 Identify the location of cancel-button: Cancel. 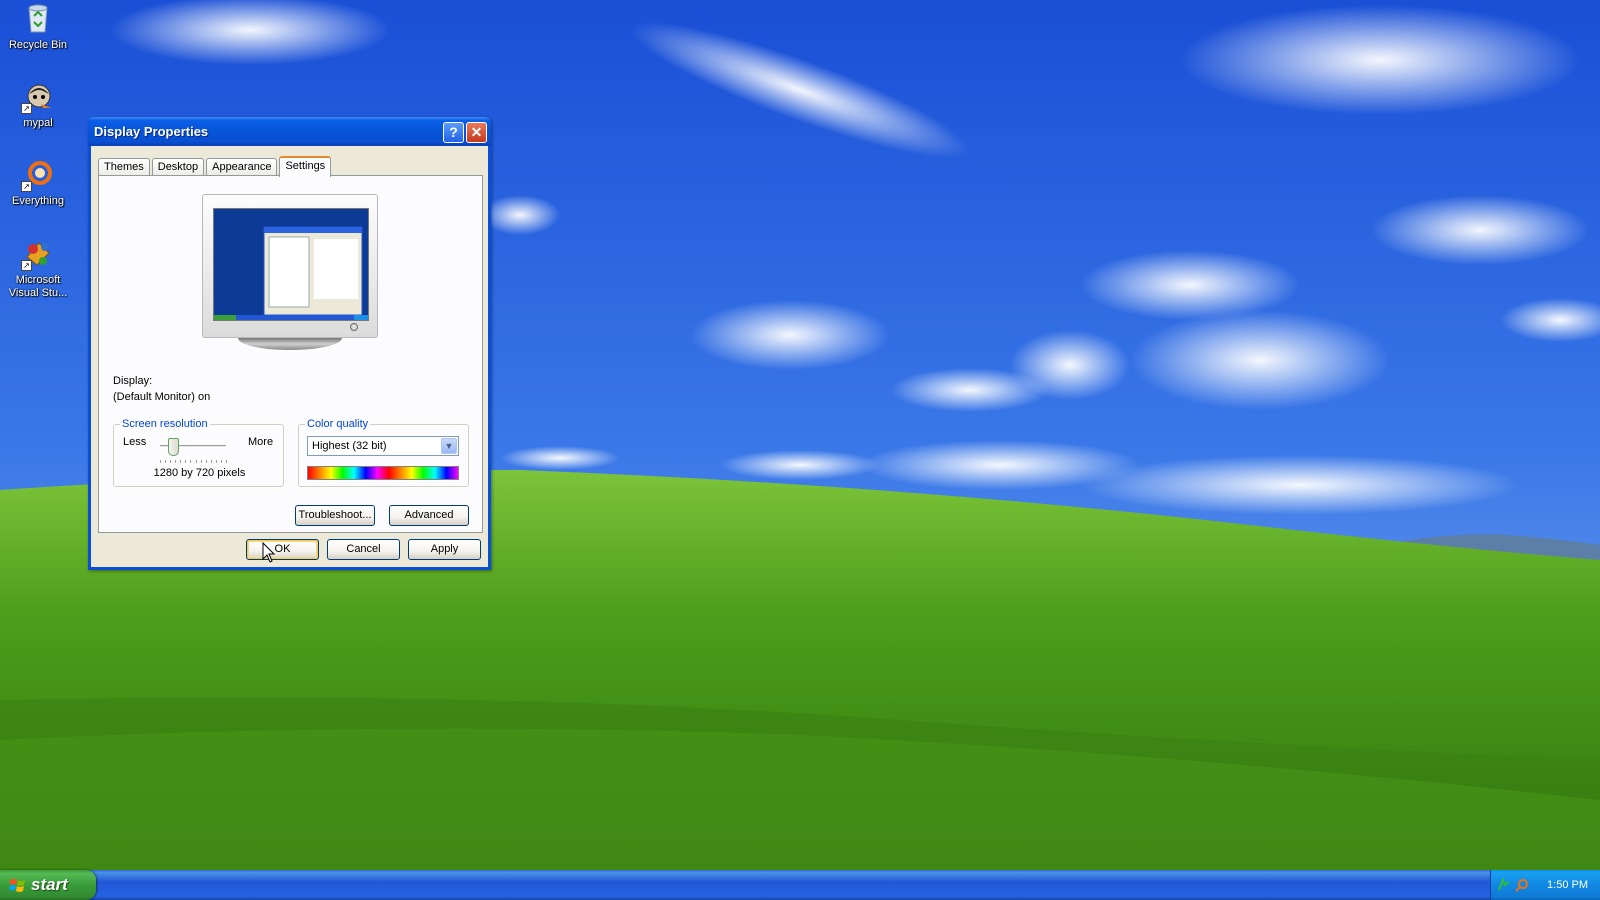
(363, 549).